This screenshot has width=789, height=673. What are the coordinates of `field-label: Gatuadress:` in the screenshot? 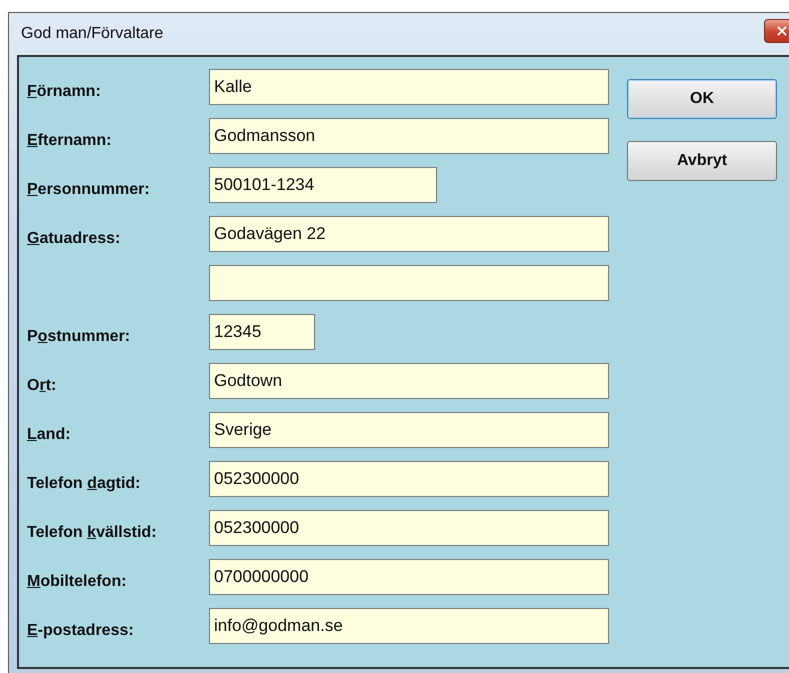 It's located at (74, 238).